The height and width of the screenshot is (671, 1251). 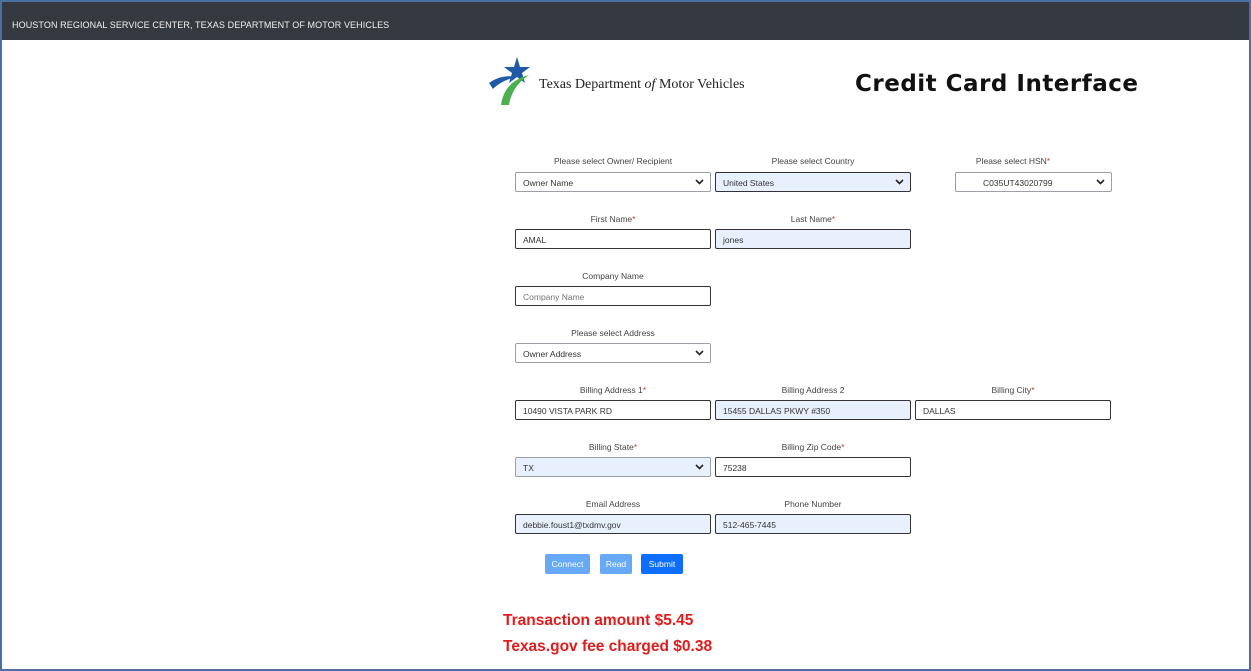 What do you see at coordinates (608, 646) in the screenshot?
I see `texas-gov-fee-text: Texas.gov fee charged $0.38` at bounding box center [608, 646].